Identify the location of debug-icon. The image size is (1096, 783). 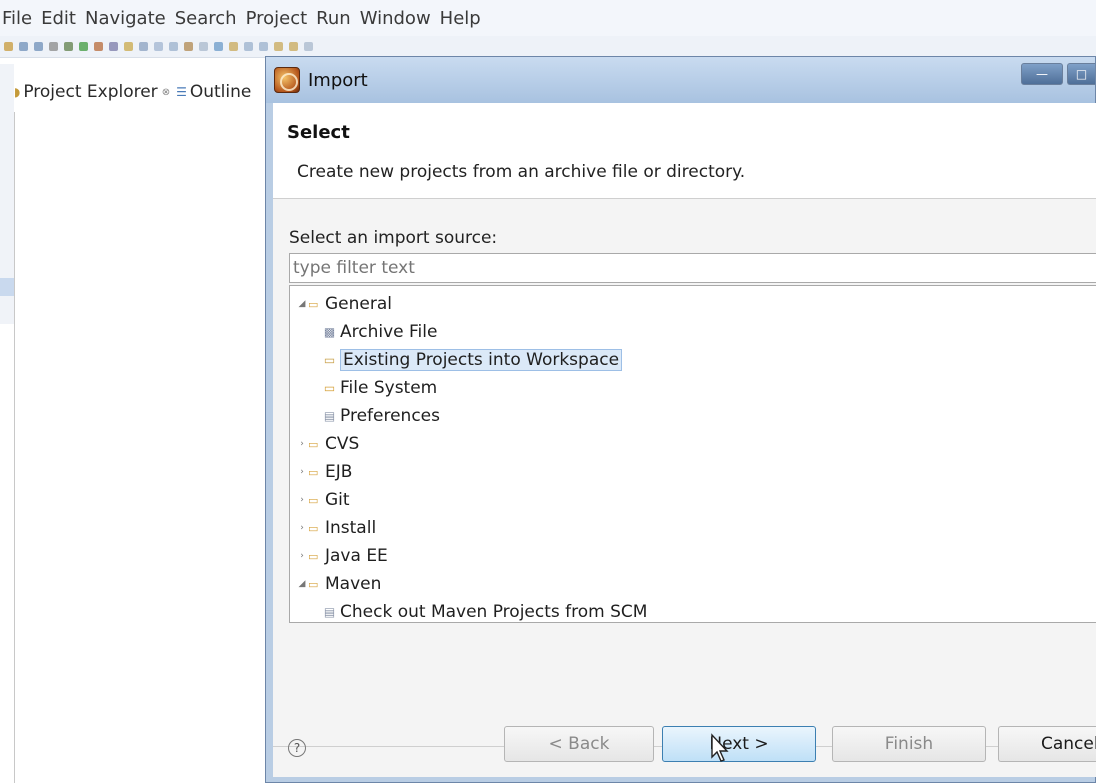
(68, 46).